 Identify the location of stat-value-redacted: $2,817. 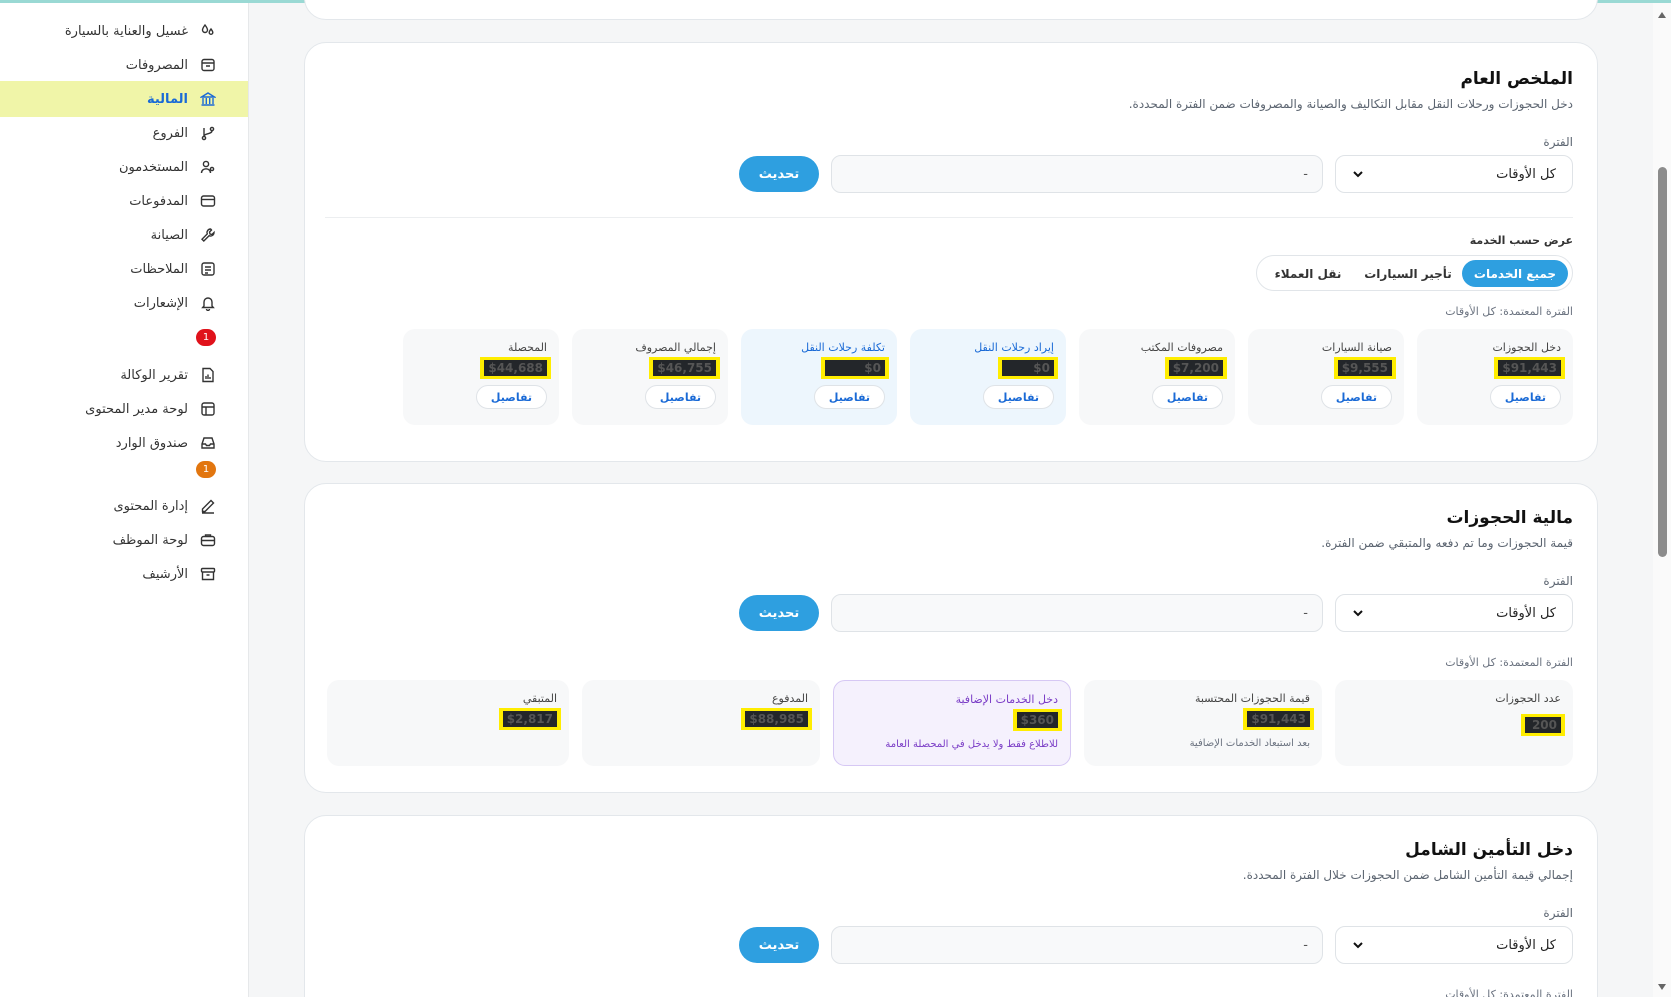
(529, 719).